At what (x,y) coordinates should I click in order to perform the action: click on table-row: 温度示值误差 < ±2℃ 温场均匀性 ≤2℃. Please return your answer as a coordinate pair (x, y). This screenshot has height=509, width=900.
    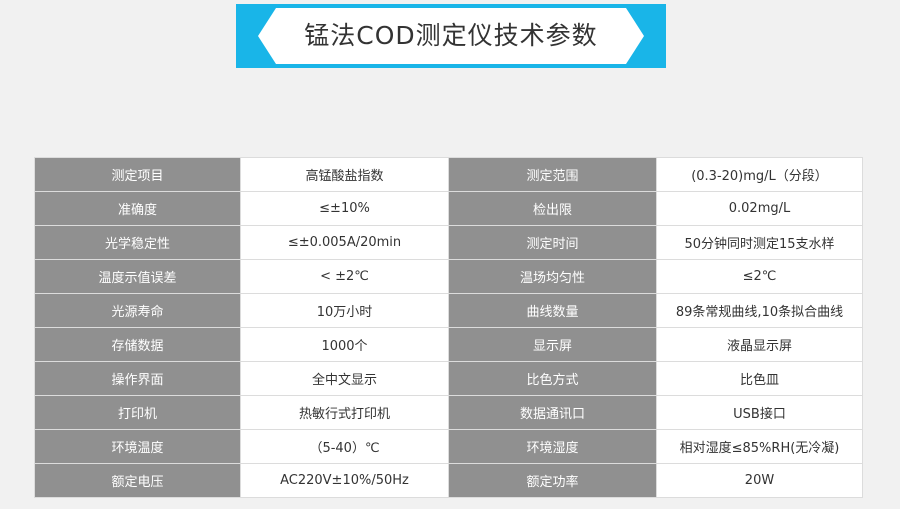
    Looking at the image, I should click on (448, 276).